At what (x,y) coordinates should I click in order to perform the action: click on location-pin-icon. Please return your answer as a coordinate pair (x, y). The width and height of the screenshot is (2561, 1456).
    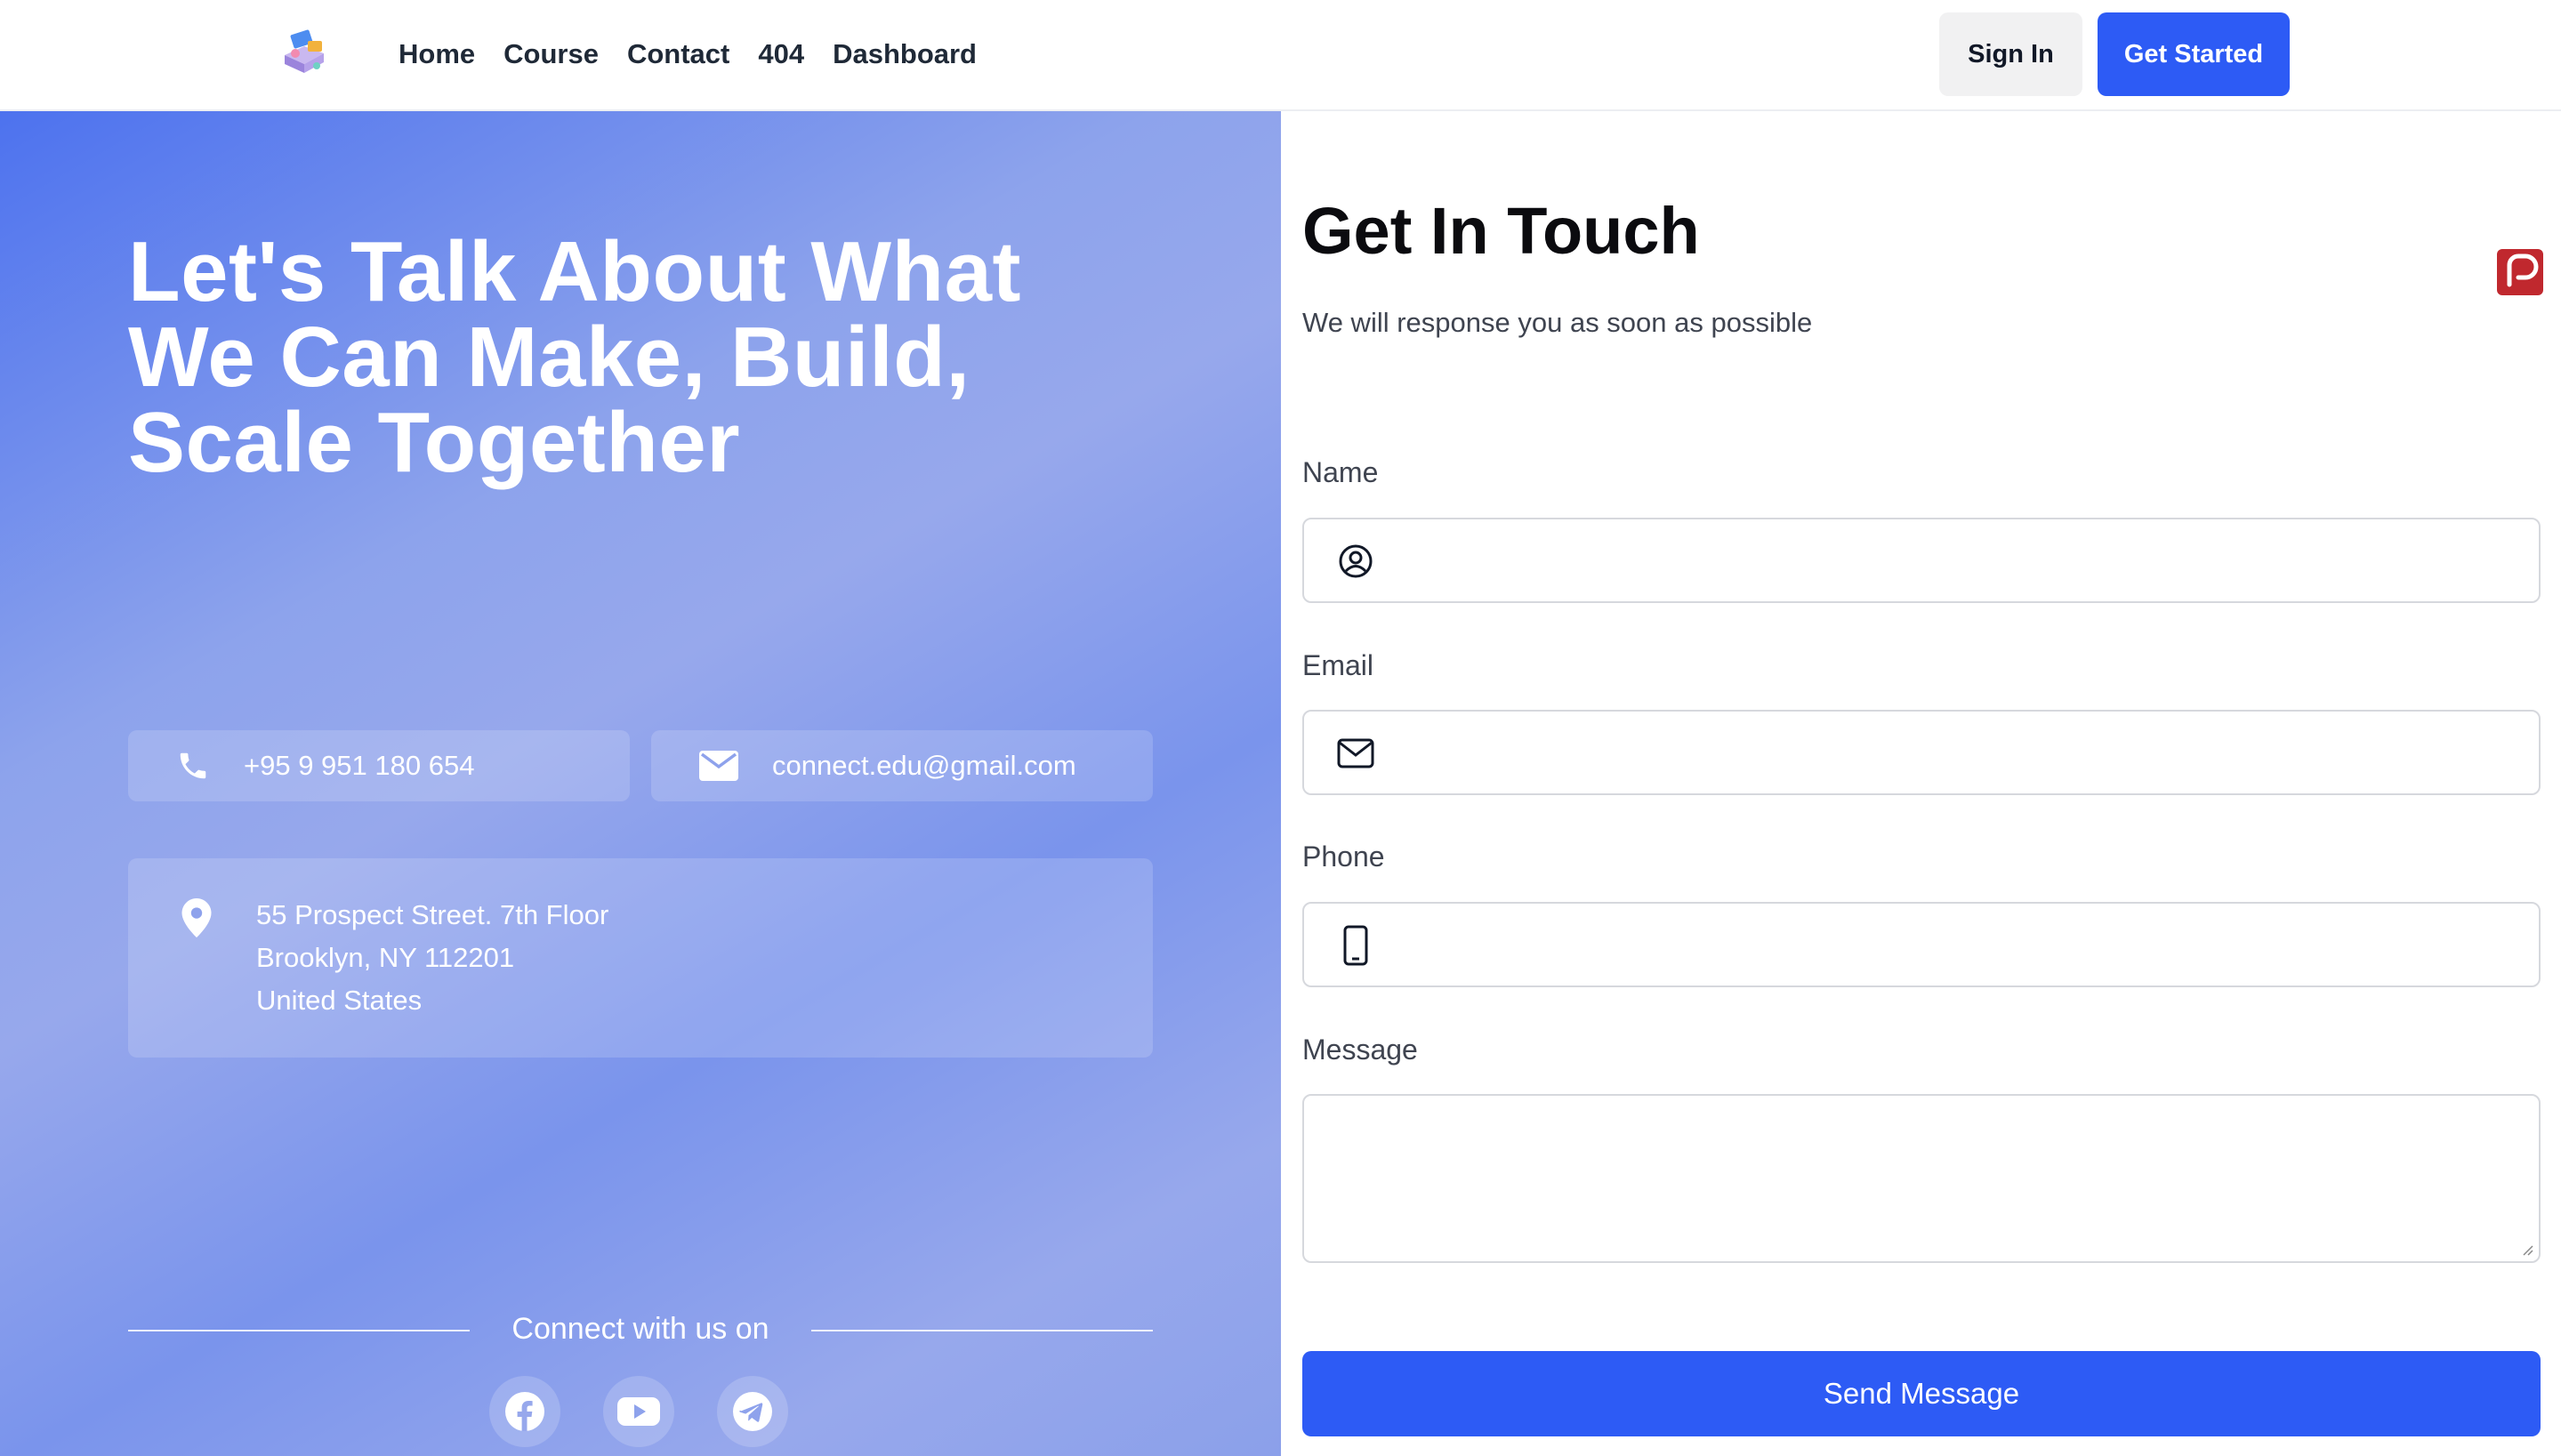
    Looking at the image, I should click on (197, 918).